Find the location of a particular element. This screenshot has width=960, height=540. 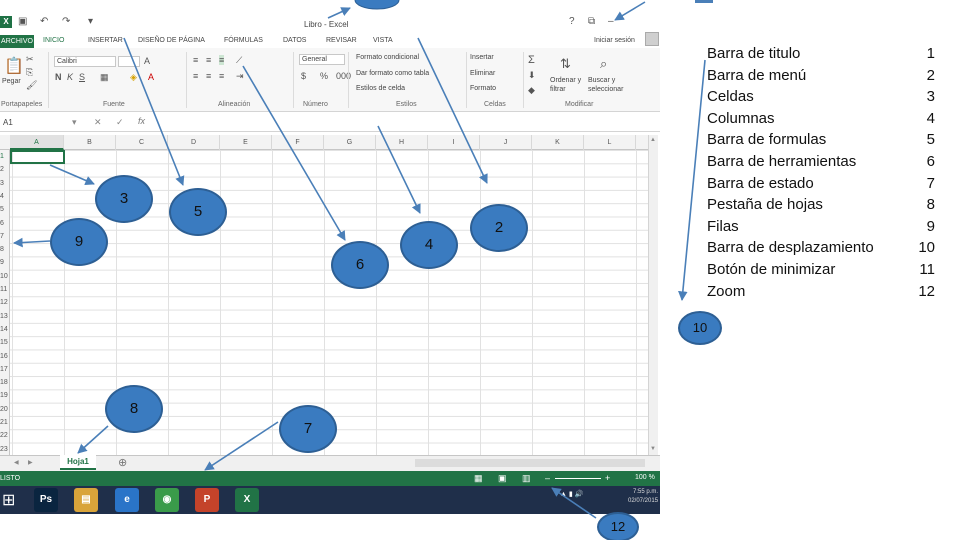

legend-item: Barra de formulas 5 is located at coordinates (821, 140).